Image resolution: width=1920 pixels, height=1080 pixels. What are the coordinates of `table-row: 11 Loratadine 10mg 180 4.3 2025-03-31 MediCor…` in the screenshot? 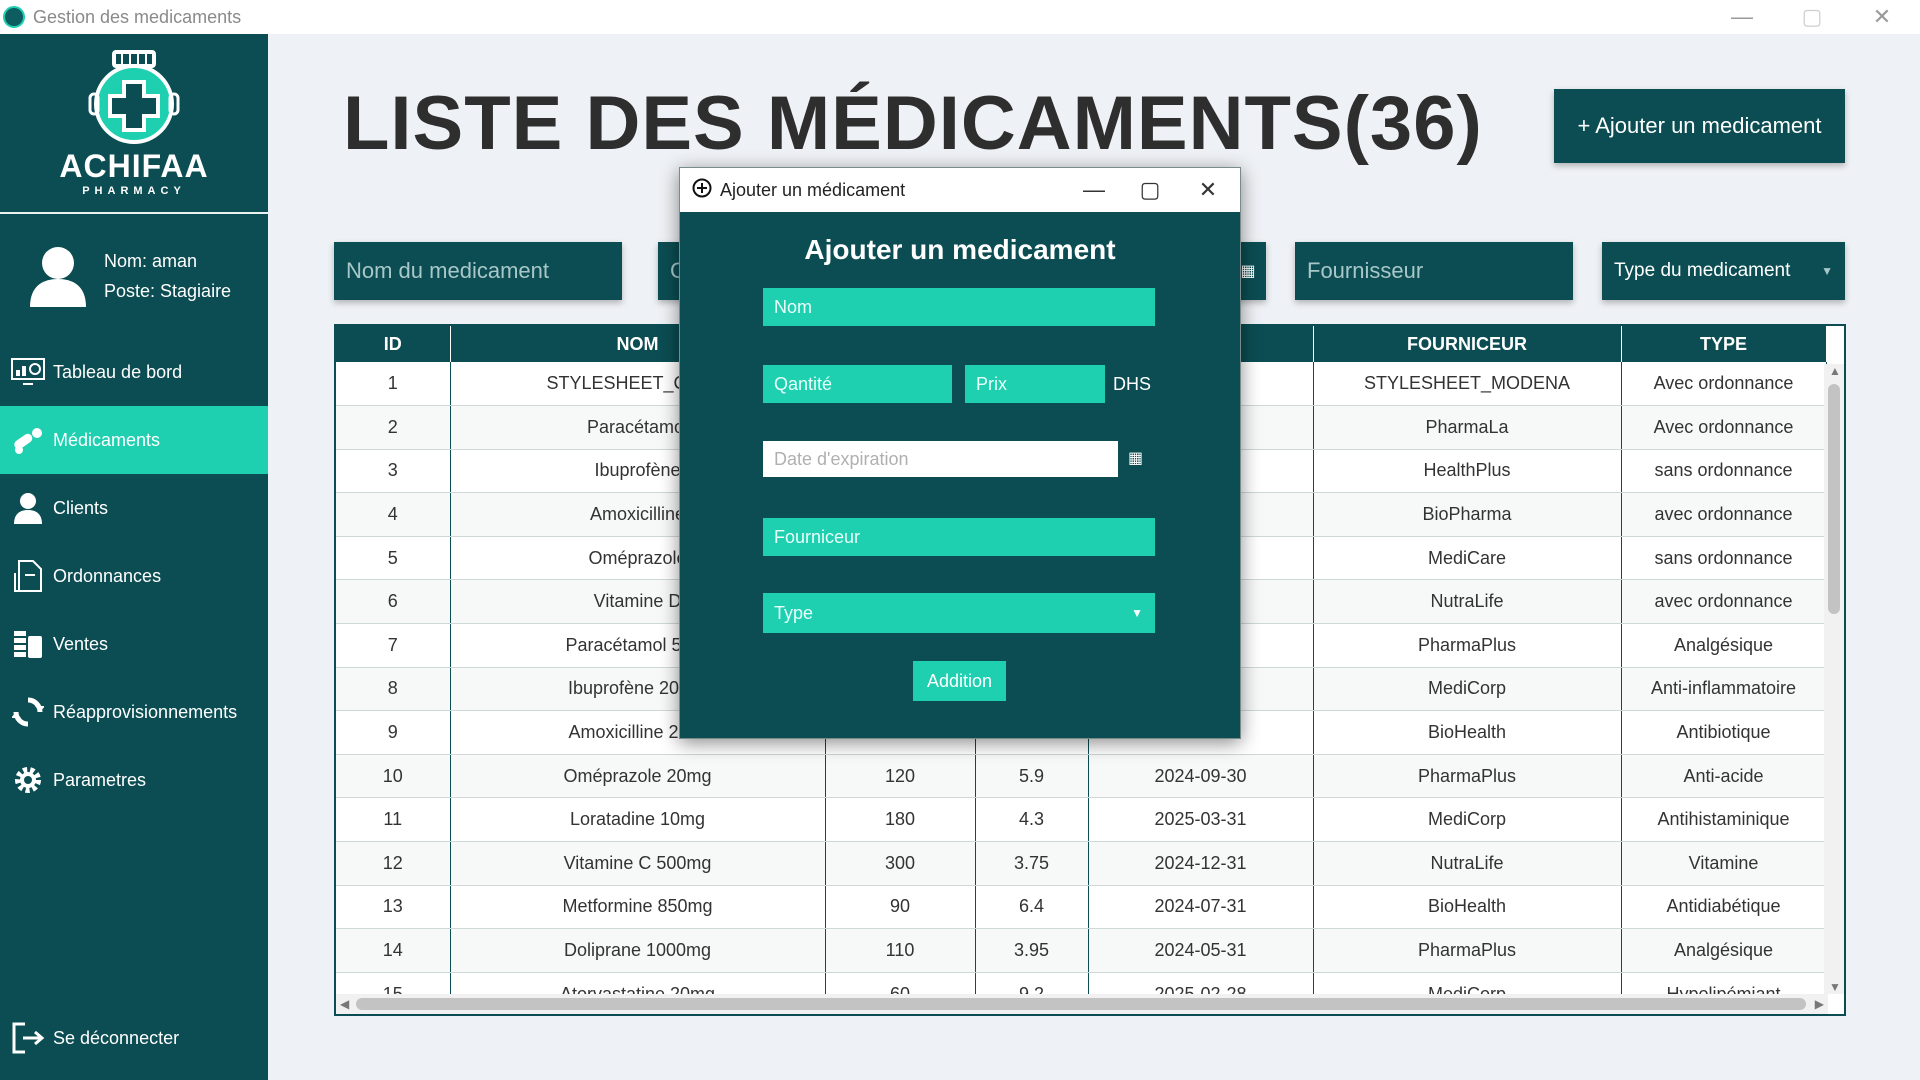 It's located at (1081, 820).